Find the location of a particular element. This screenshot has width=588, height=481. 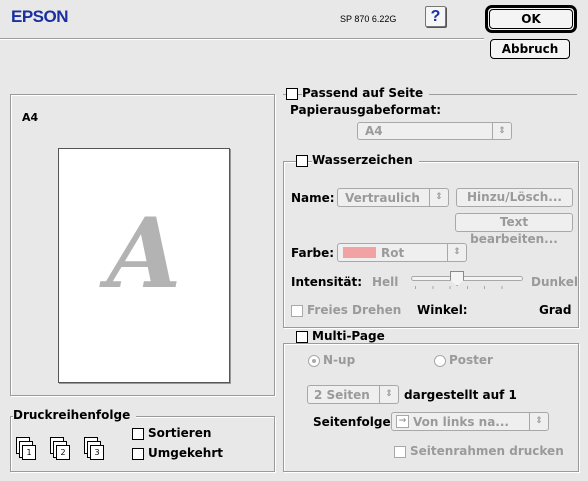

pages-select: 2 Seiten ⇕ is located at coordinates (353, 394).